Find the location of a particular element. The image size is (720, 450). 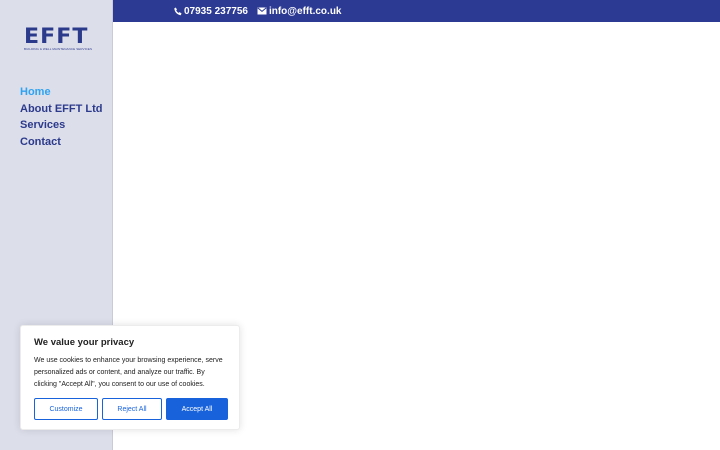

main-navigation: Home About EFFT Ltd Services Contact is located at coordinates (61, 115).